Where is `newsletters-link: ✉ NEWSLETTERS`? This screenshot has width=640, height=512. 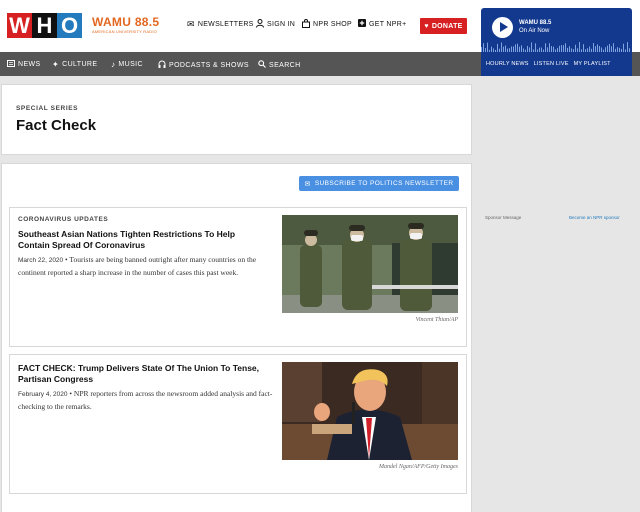
newsletters-link: ✉ NEWSLETTERS is located at coordinates (220, 24).